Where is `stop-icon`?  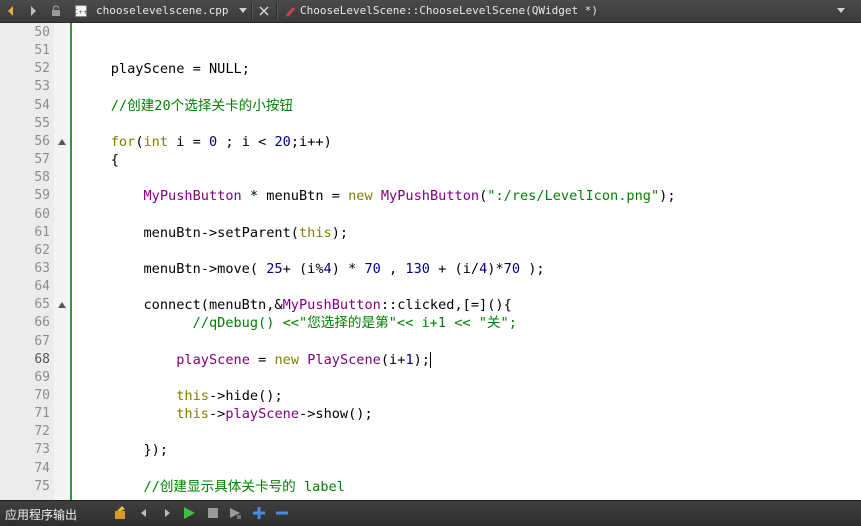
stop-icon is located at coordinates (213, 513).